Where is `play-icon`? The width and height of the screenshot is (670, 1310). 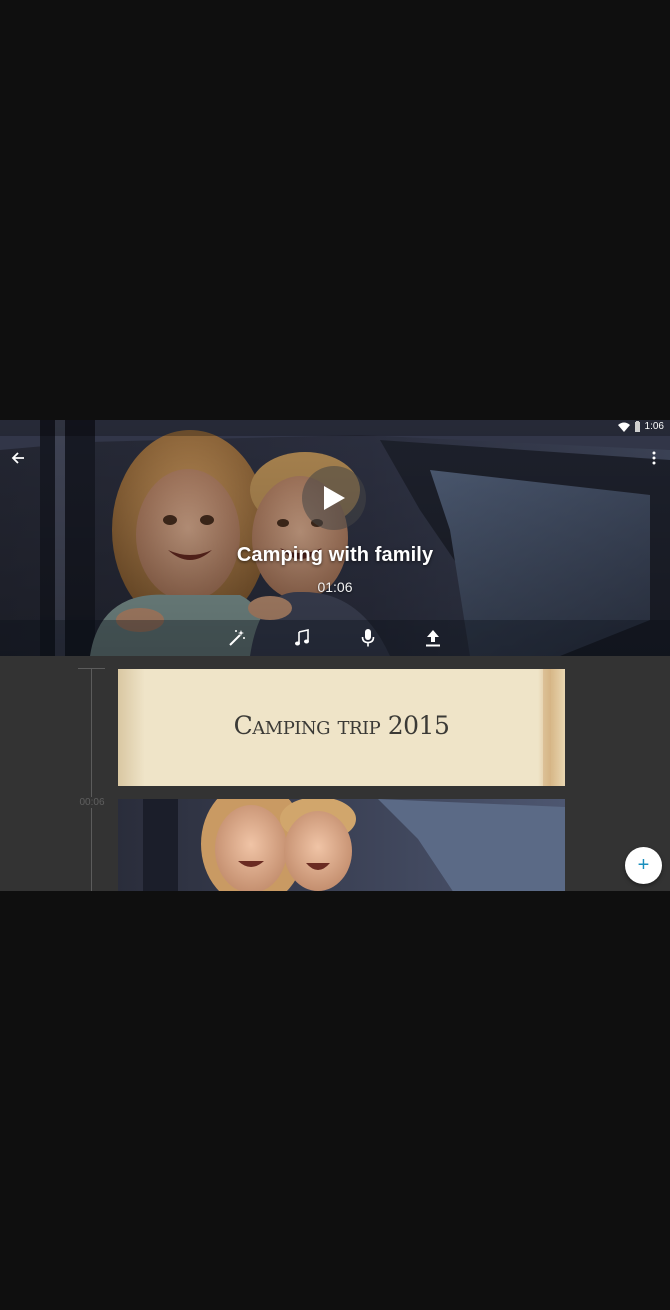 play-icon is located at coordinates (334, 498).